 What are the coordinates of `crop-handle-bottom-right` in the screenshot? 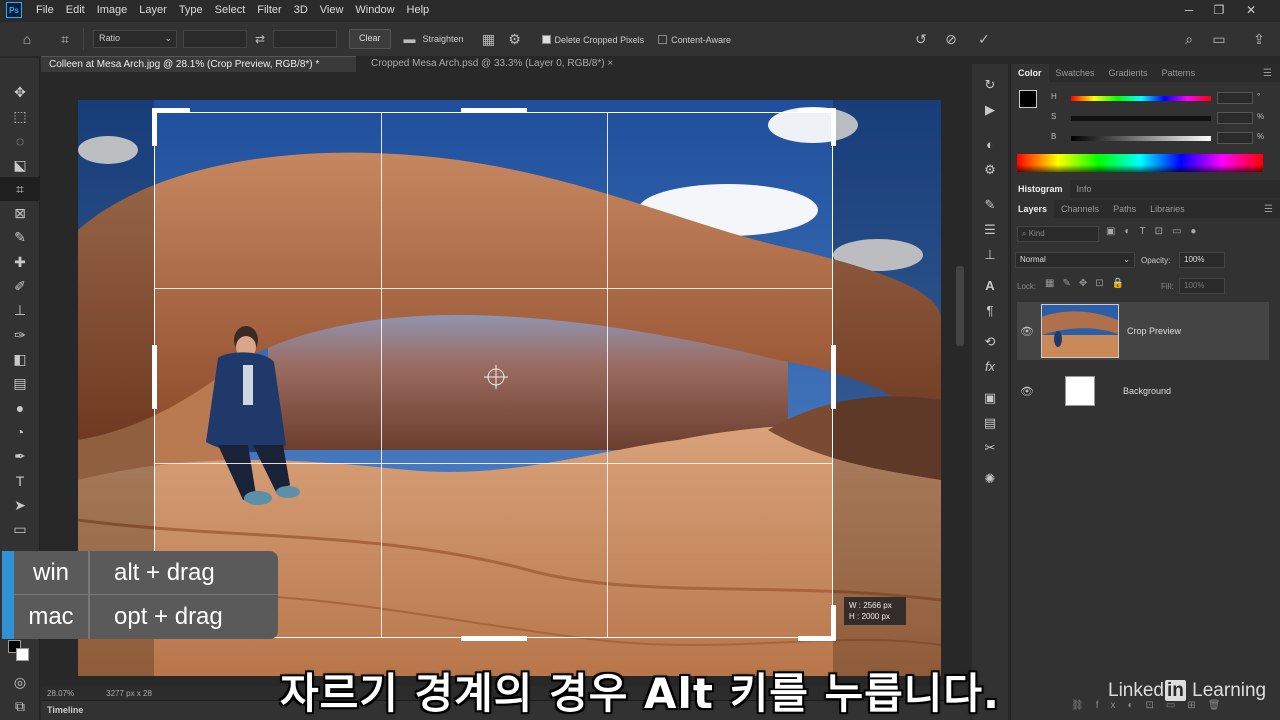 It's located at (833, 623).